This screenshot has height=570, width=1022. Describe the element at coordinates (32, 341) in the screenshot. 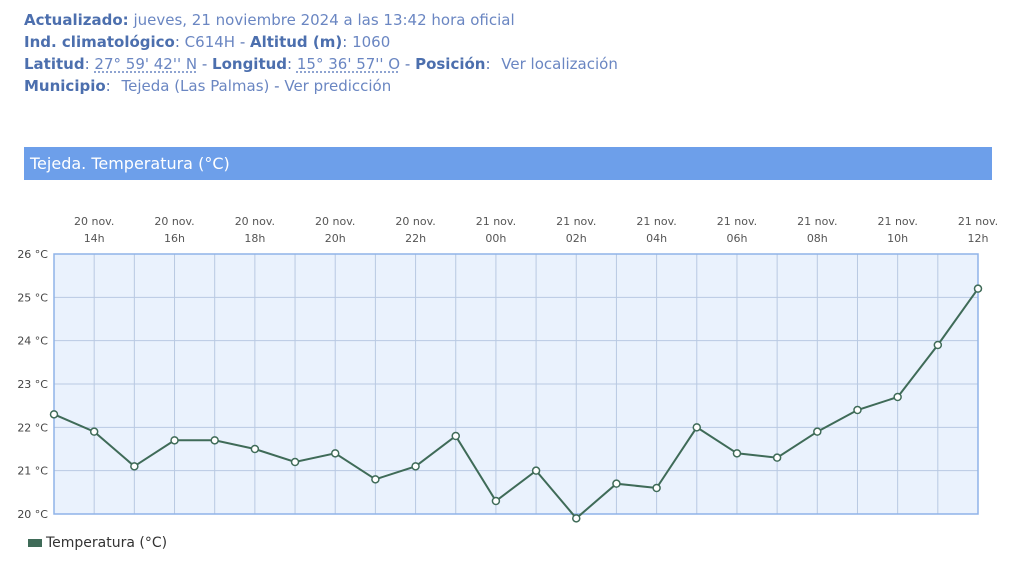

I see `y-tick-label: 24 °C` at that location.